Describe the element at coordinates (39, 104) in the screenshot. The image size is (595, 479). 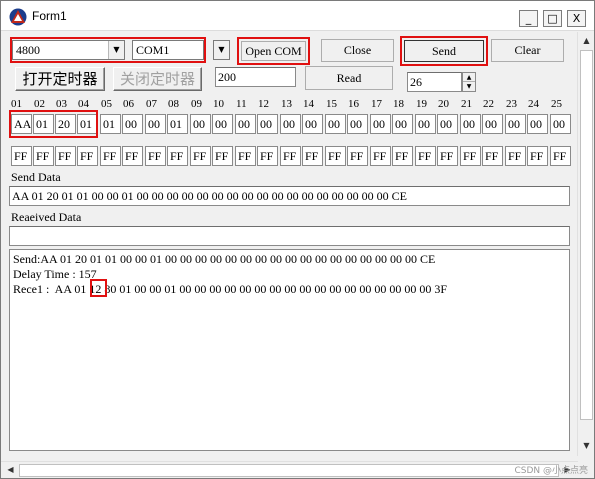
I see `byte-index: 02` at that location.